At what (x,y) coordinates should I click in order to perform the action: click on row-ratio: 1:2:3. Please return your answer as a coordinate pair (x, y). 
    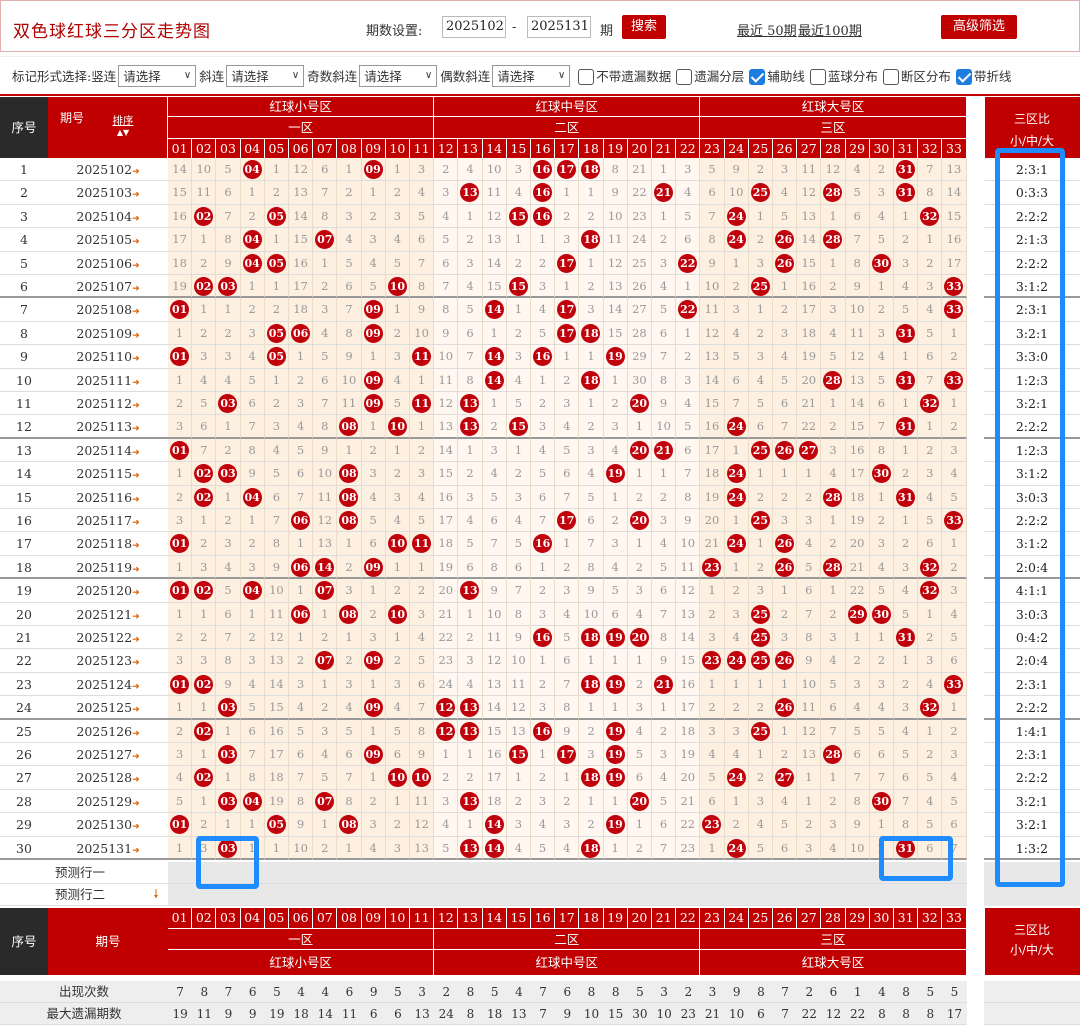
    Looking at the image, I should click on (1032, 380).